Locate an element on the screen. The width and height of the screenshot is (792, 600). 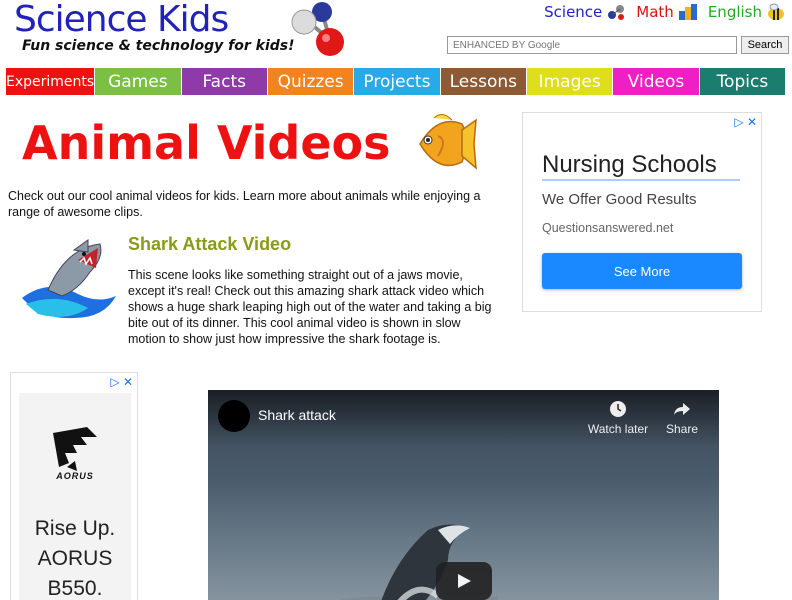
ad-subline: We Offer Good Results is located at coordinates (619, 199).